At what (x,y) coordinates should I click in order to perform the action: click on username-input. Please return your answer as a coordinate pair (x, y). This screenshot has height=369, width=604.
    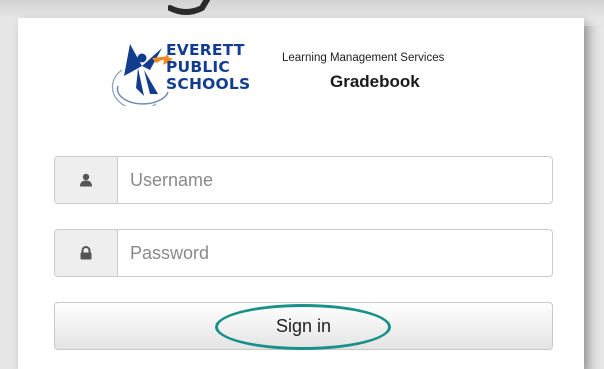
    Looking at the image, I should click on (335, 180).